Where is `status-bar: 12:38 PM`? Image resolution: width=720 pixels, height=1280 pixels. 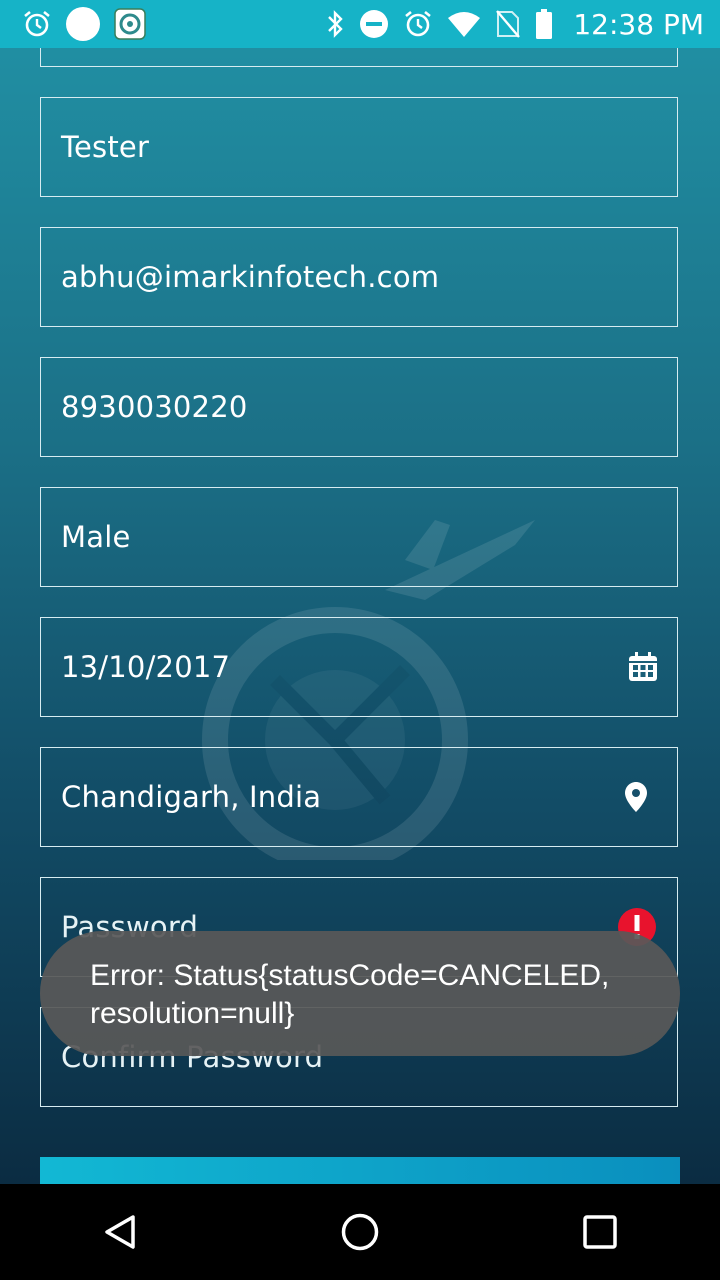 status-bar: 12:38 PM is located at coordinates (360, 24).